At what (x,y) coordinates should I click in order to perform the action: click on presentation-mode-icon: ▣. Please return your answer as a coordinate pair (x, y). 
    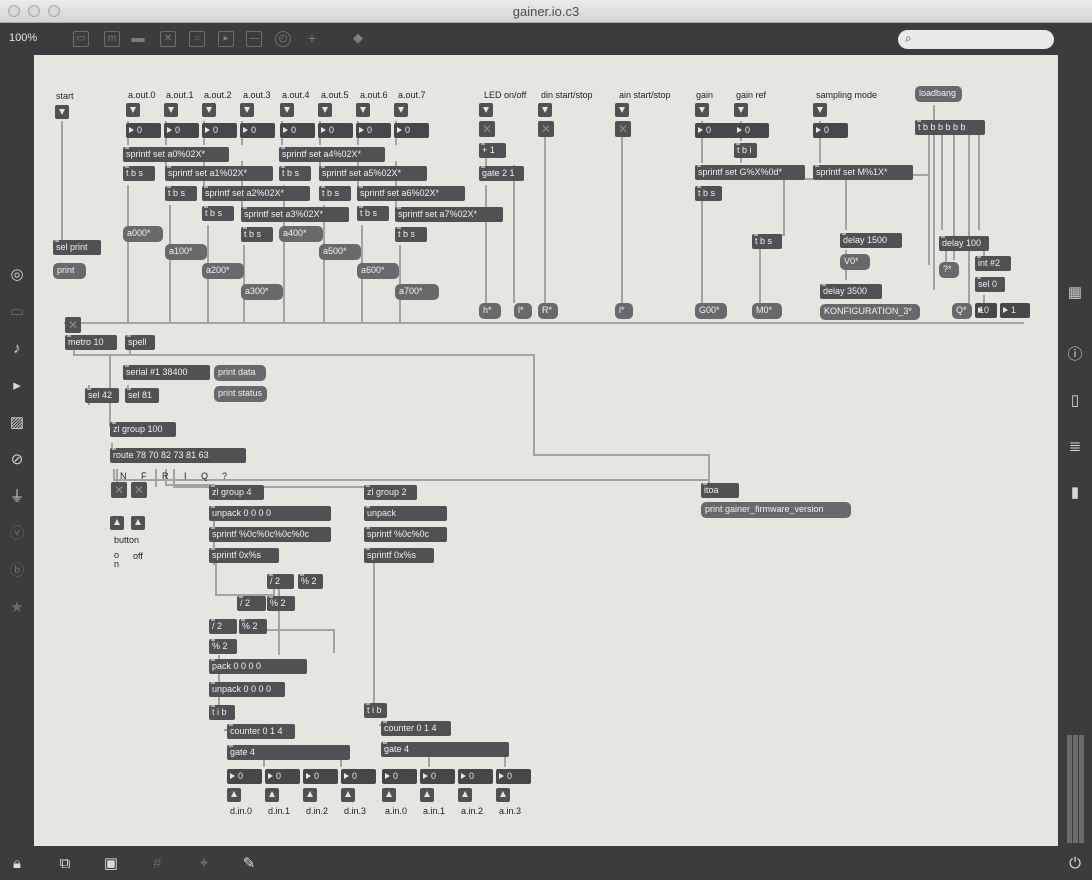
    Looking at the image, I should click on (111, 864).